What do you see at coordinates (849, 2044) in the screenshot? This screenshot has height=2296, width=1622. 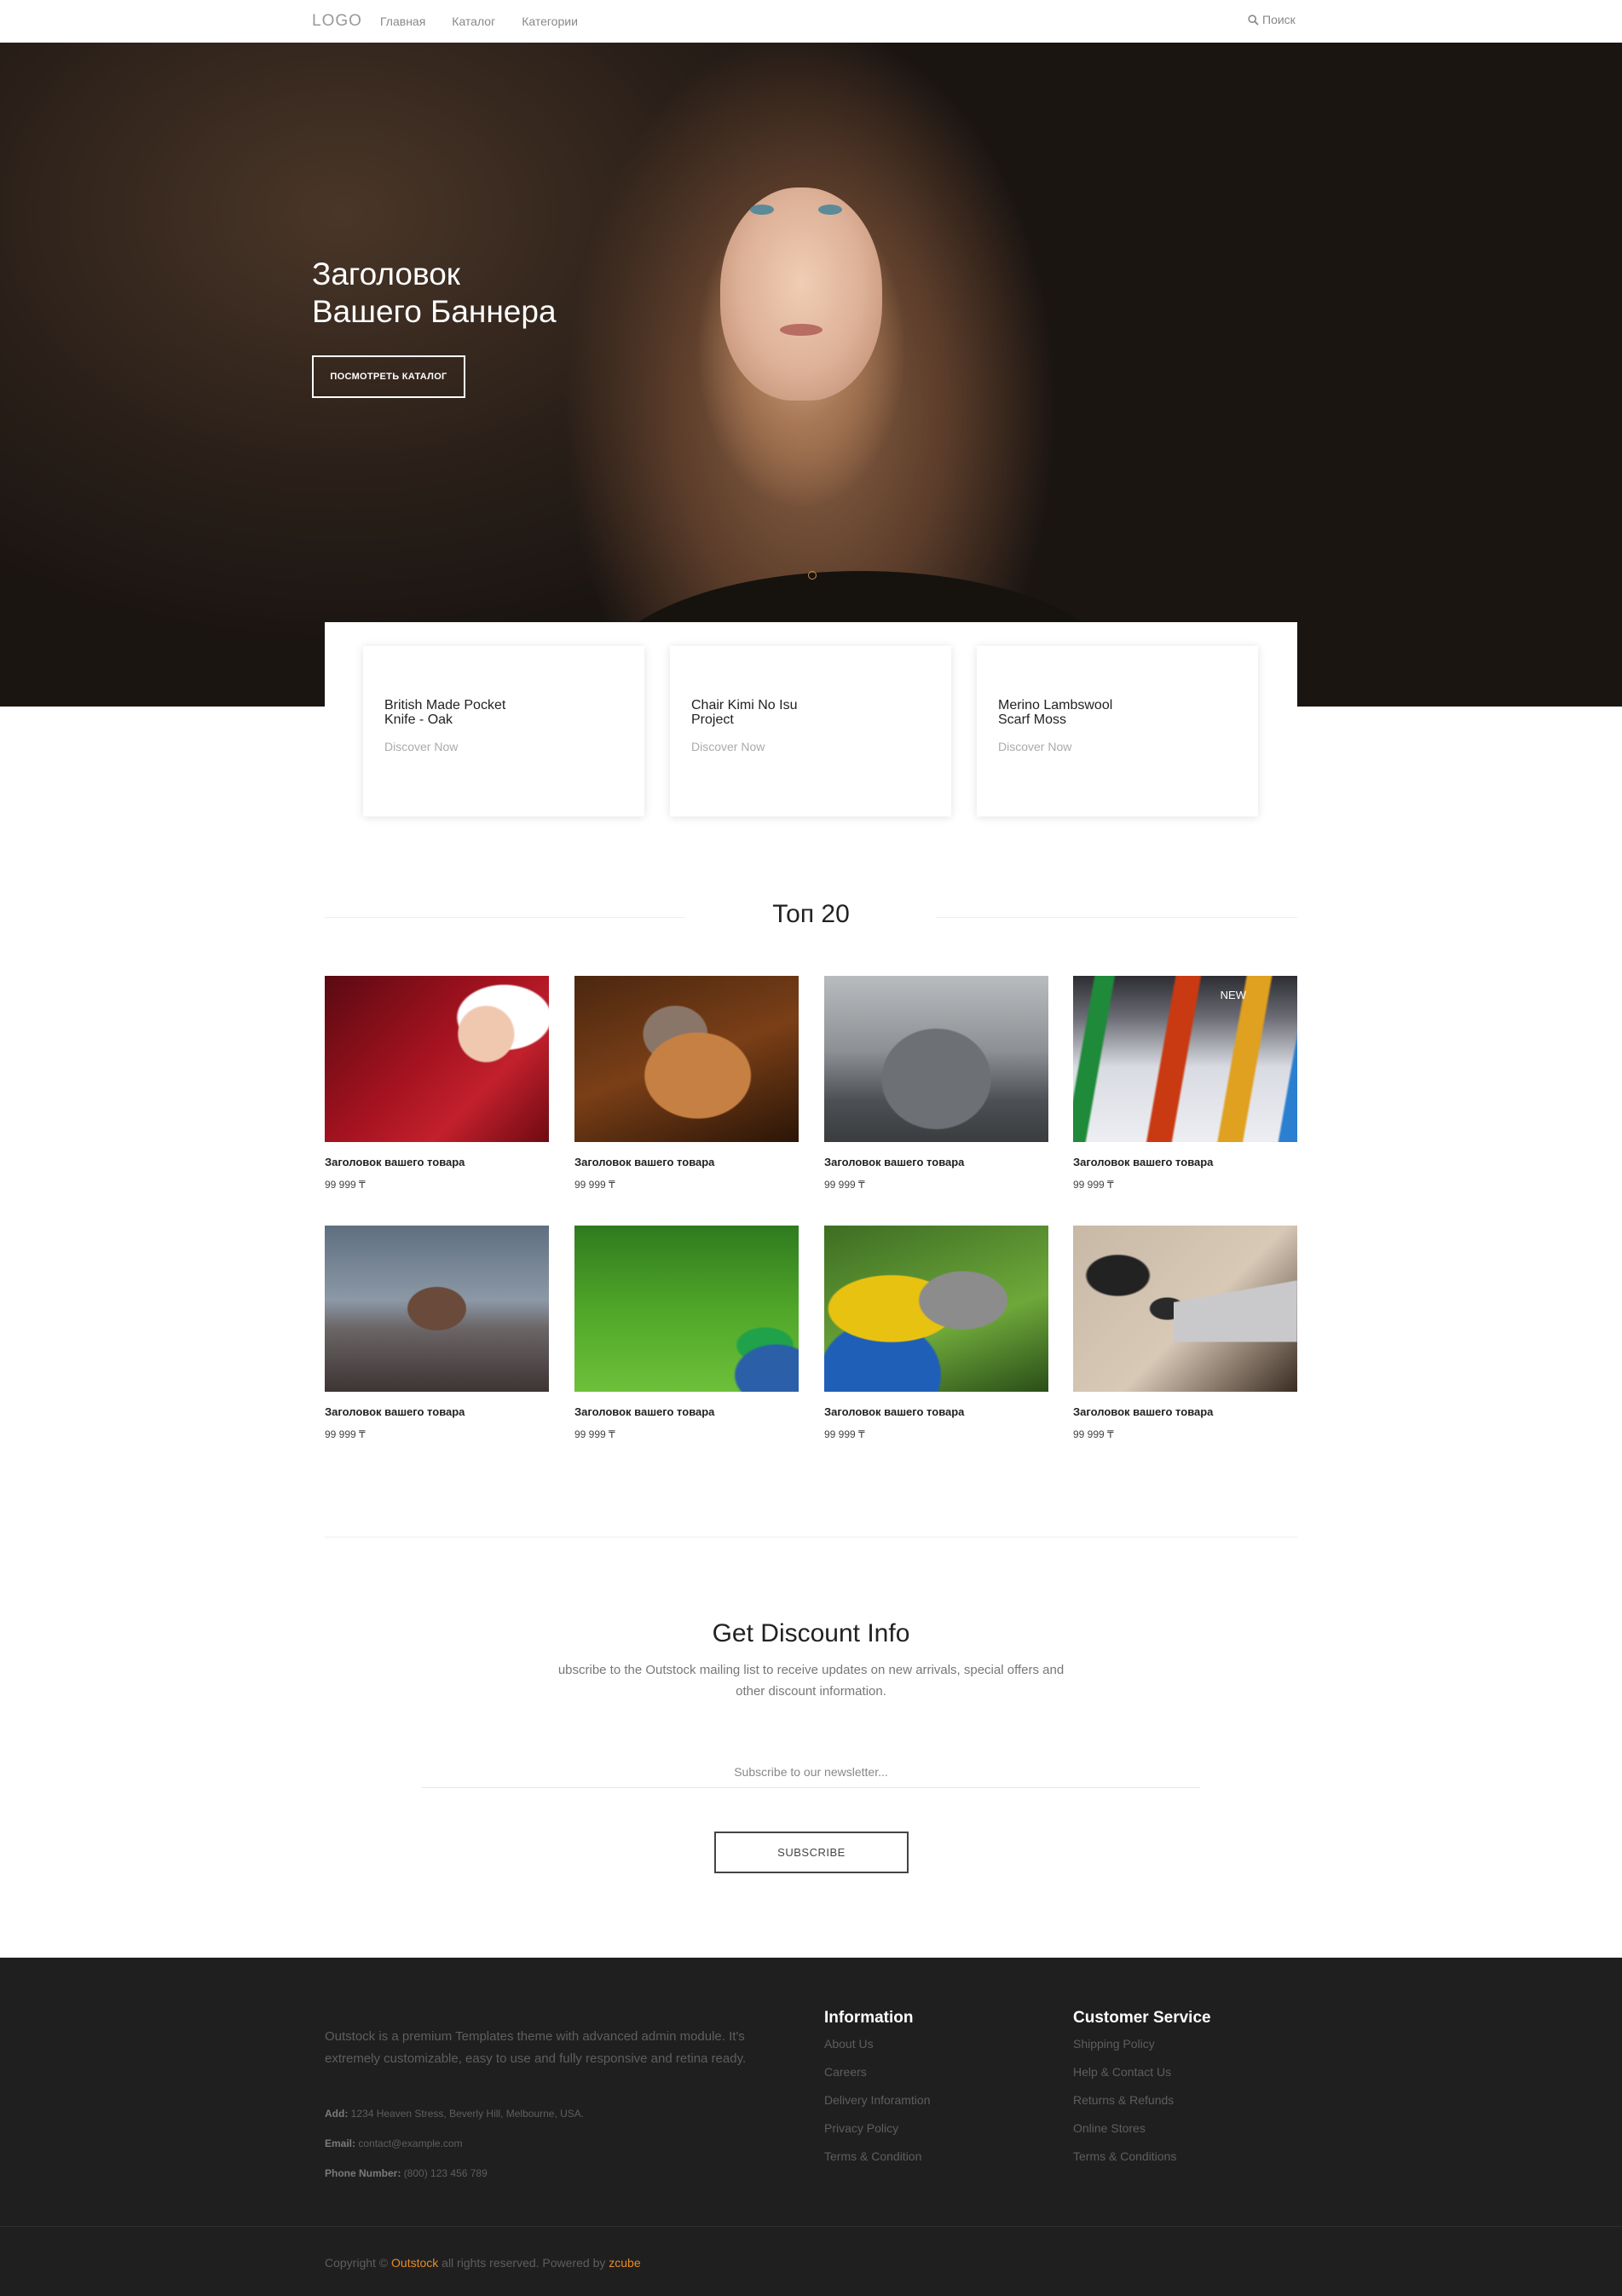 I see `footer-link-about-us: About Us` at bounding box center [849, 2044].